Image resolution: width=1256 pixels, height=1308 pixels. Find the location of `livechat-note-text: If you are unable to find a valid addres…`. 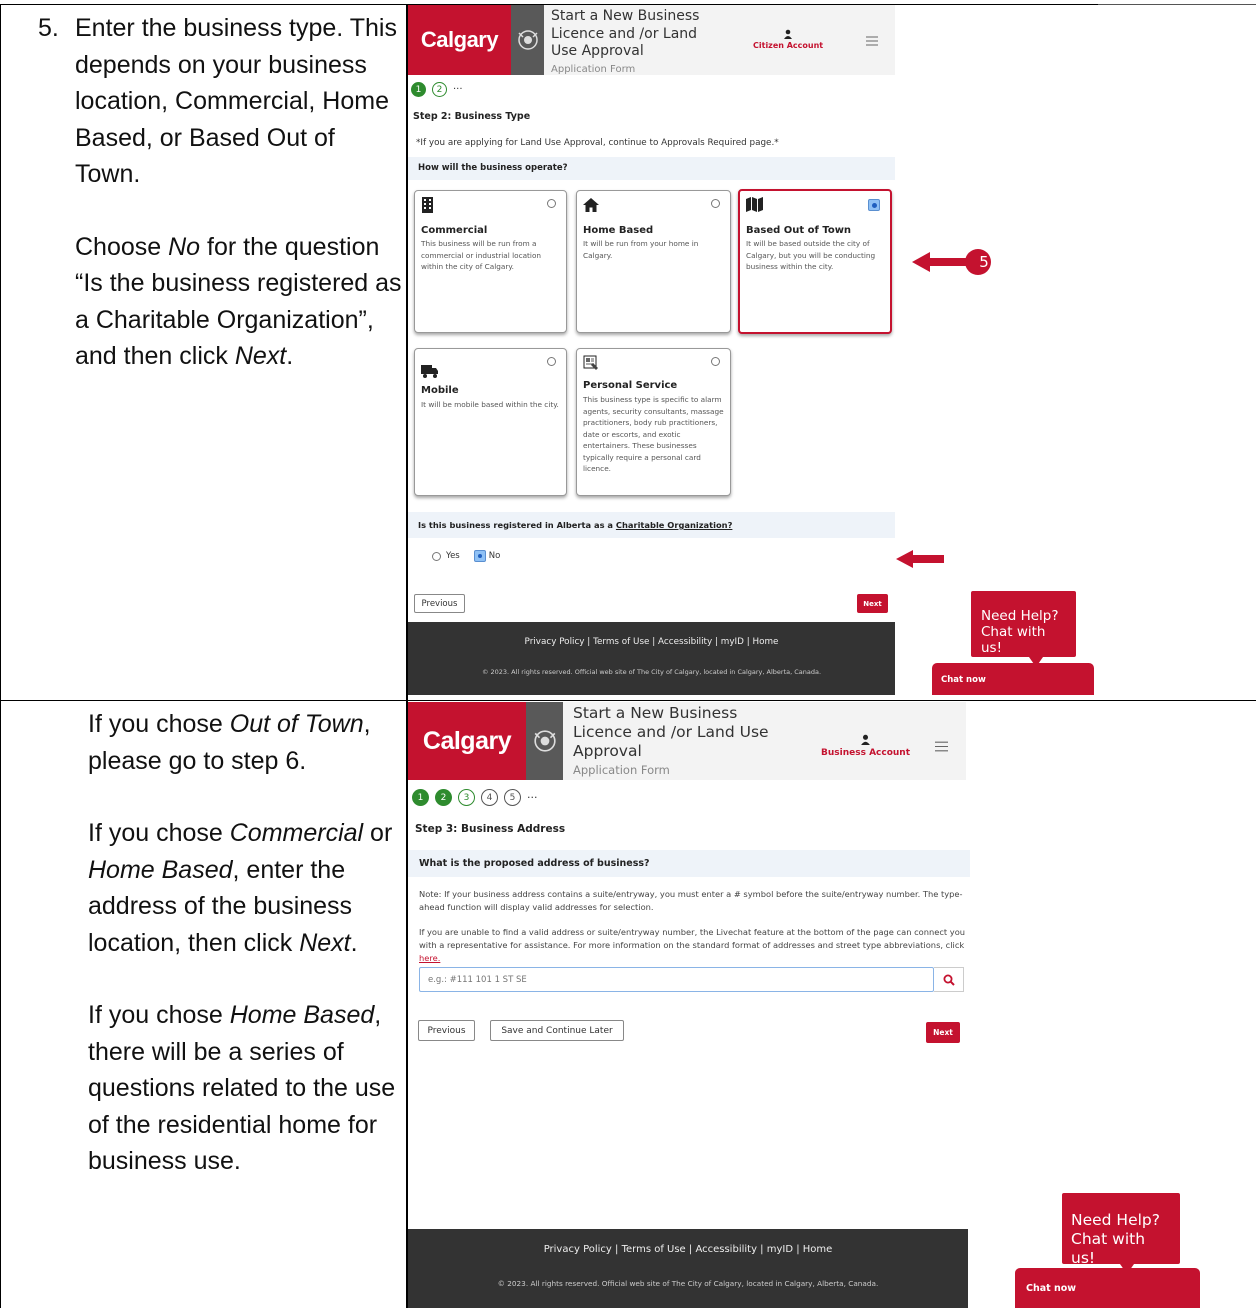

livechat-note-text: If you are unable to find a valid addres… is located at coordinates (692, 938).